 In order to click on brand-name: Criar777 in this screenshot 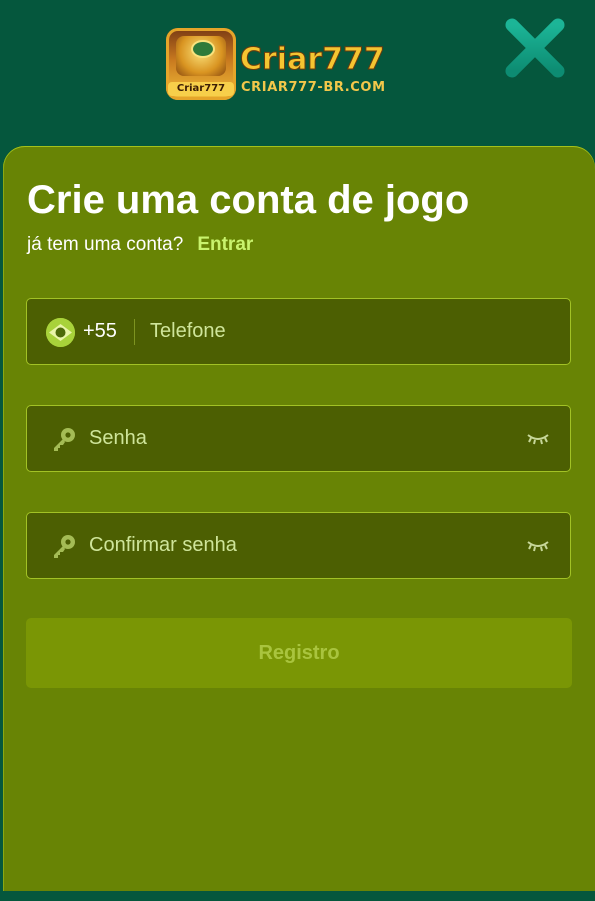, I will do `click(313, 59)`.